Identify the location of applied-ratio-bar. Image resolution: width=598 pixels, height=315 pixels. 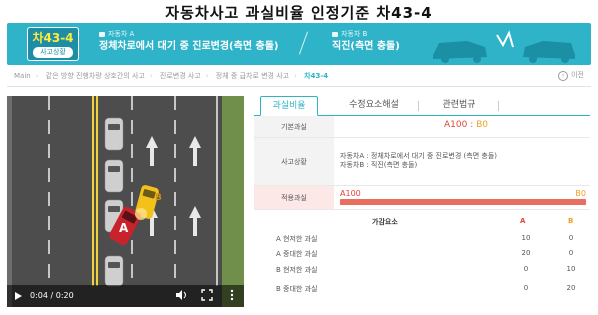
(463, 202).